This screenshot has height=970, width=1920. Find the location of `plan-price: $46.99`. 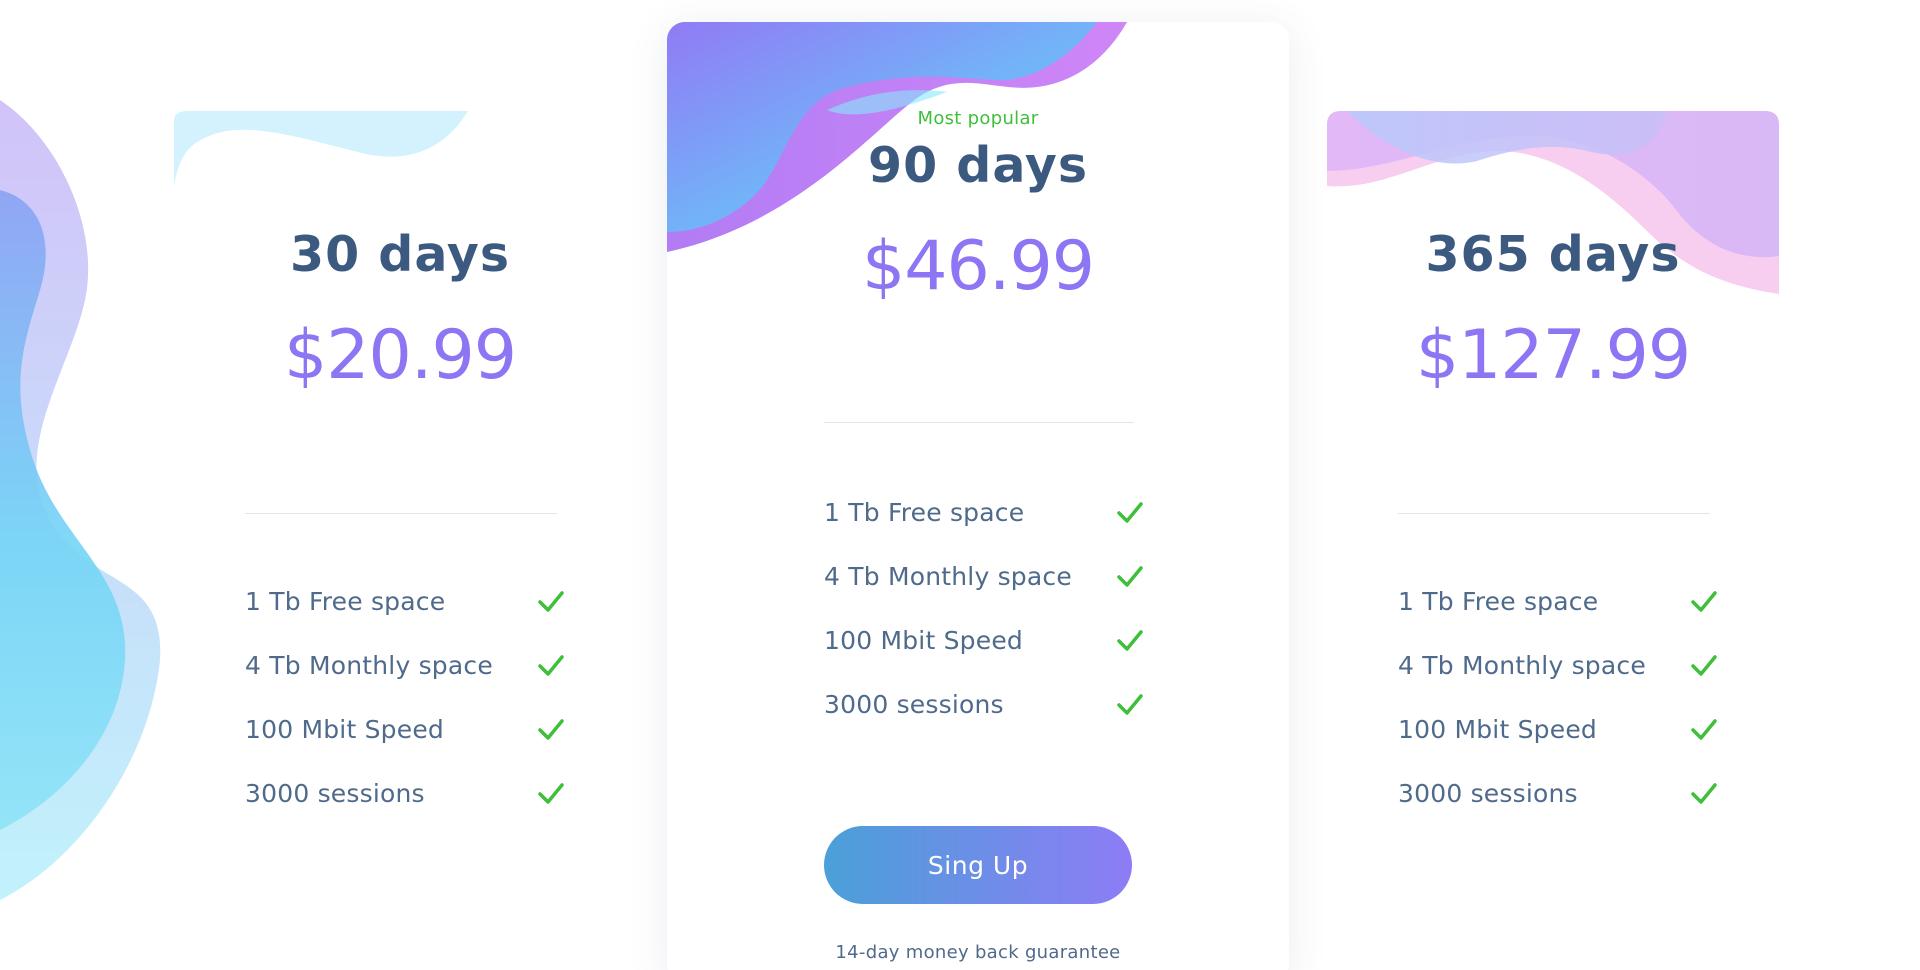

plan-price: $46.99 is located at coordinates (978, 266).